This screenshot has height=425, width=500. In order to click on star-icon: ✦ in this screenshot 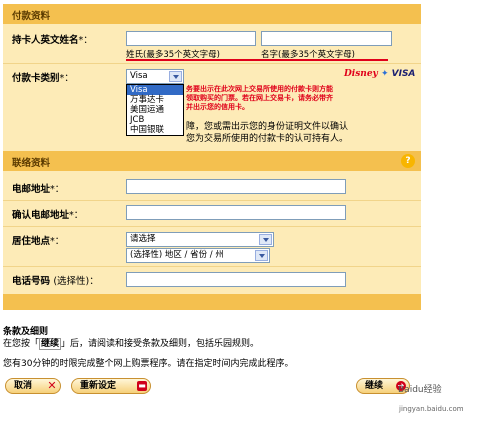, I will do `click(384, 74)`.